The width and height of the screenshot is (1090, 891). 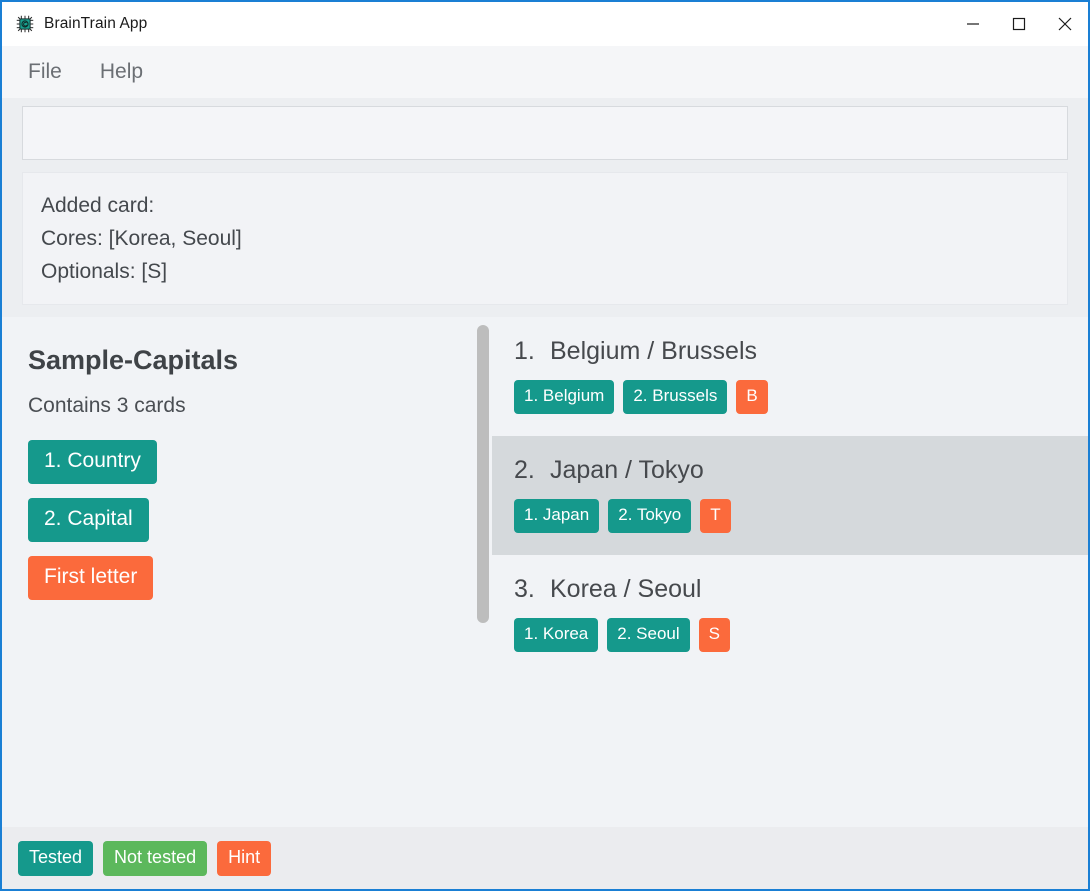 What do you see at coordinates (675, 397) in the screenshot?
I see `card-chip: 2. Brussels` at bounding box center [675, 397].